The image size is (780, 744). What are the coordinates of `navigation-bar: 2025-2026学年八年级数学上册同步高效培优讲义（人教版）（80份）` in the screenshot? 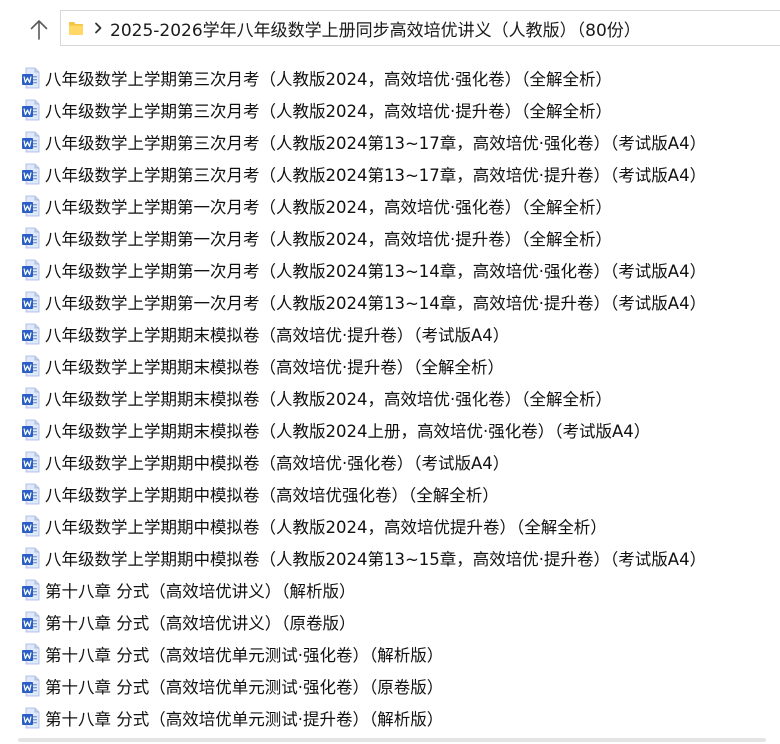 It's located at (390, 27).